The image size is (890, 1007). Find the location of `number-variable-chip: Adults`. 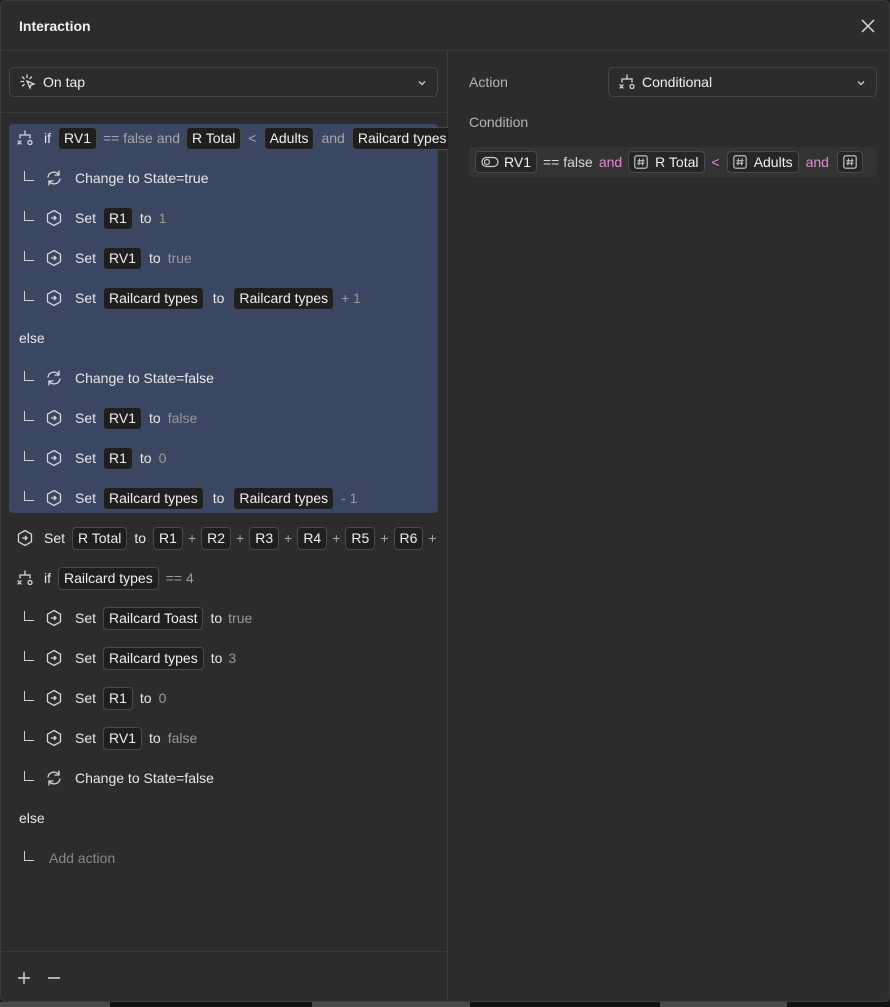

number-variable-chip: Adults is located at coordinates (762, 162).